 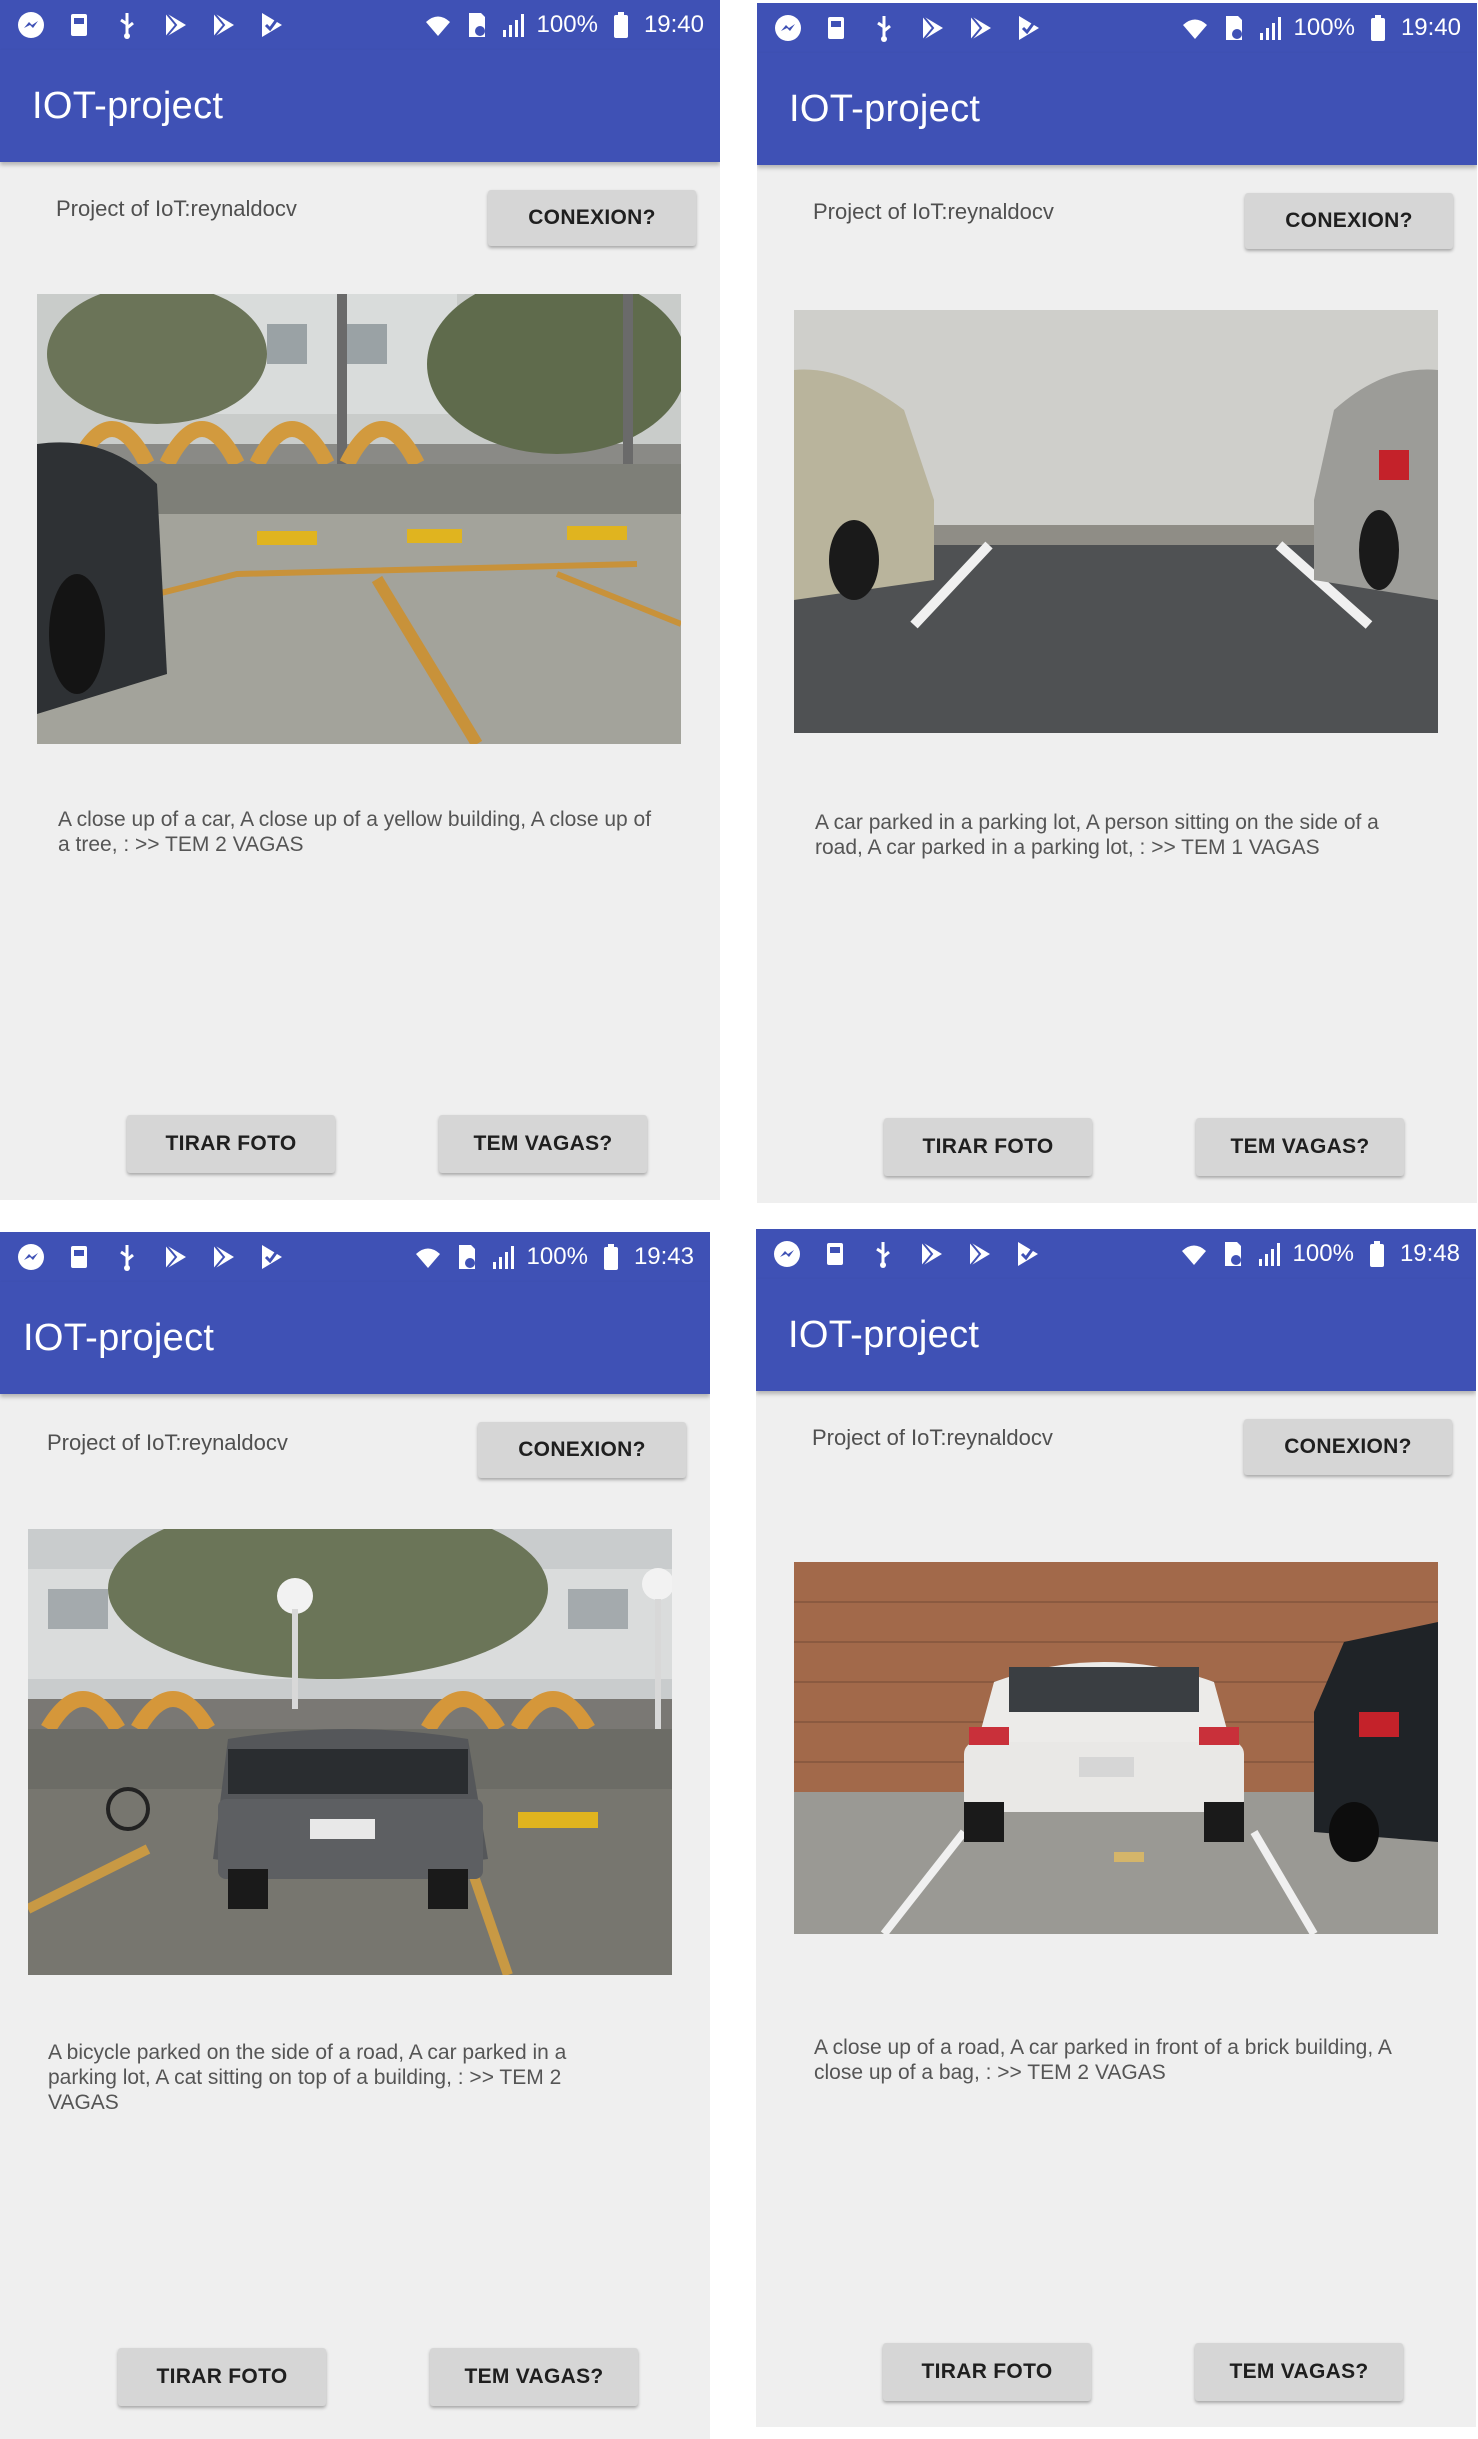 I want to click on status-bar: 100% 19:48, so click(x=1116, y=1254).